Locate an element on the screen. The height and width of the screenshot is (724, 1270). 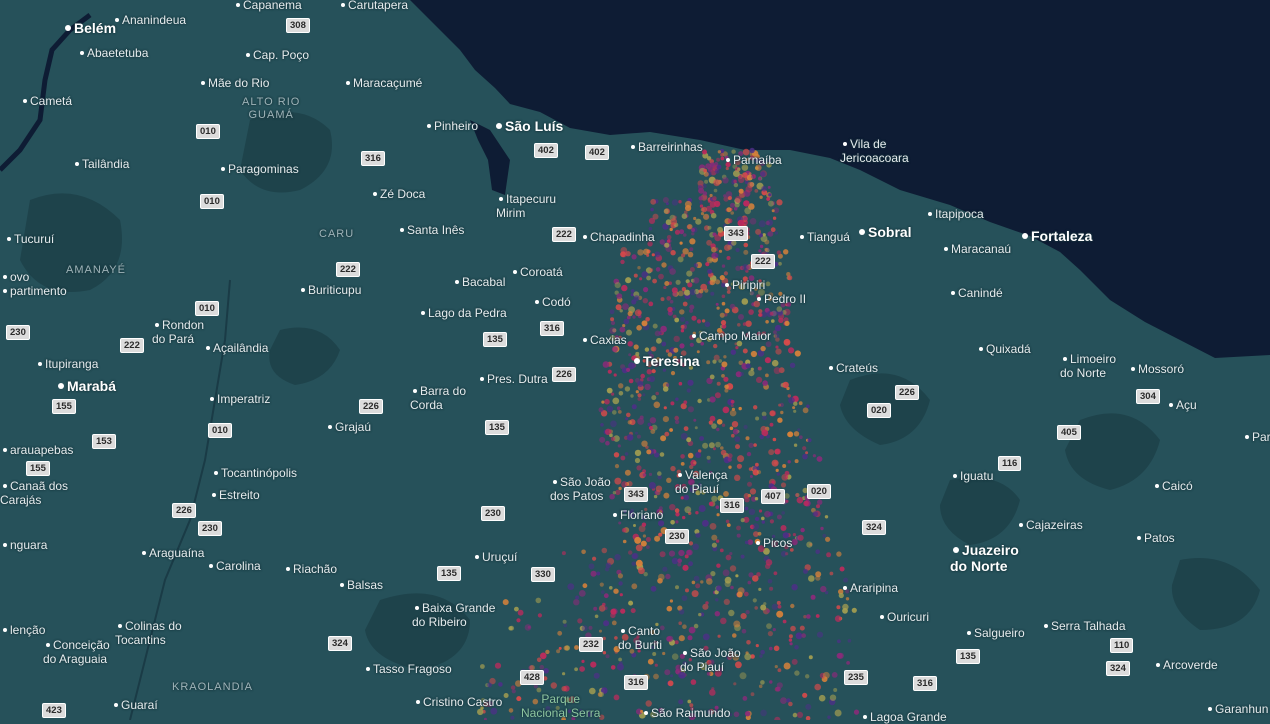
city-label: Balsas is located at coordinates (360, 585).